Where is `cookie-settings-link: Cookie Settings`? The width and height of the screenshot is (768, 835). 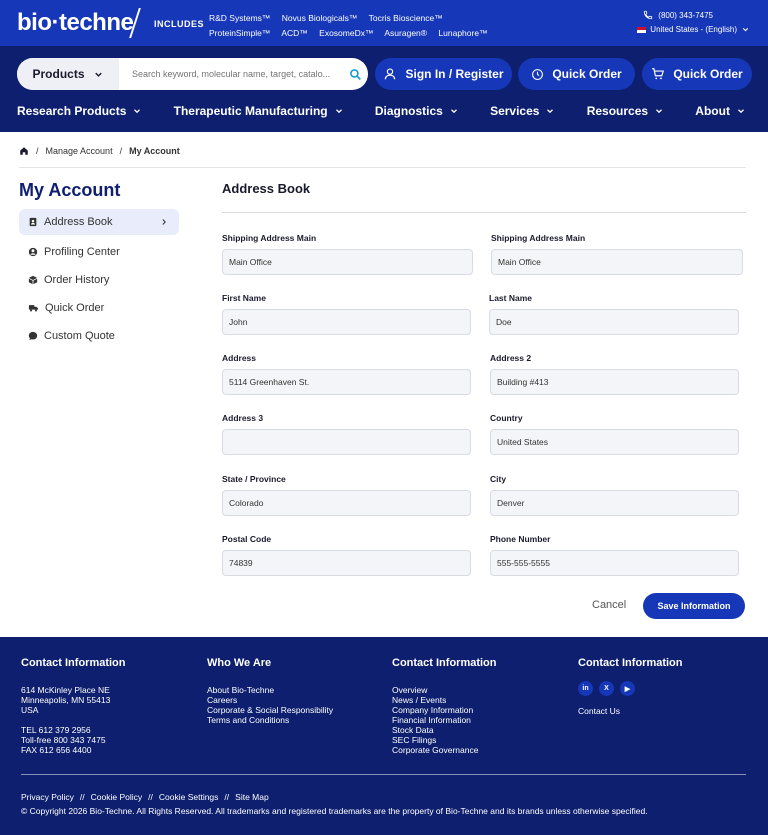
cookie-settings-link: Cookie Settings is located at coordinates (189, 797).